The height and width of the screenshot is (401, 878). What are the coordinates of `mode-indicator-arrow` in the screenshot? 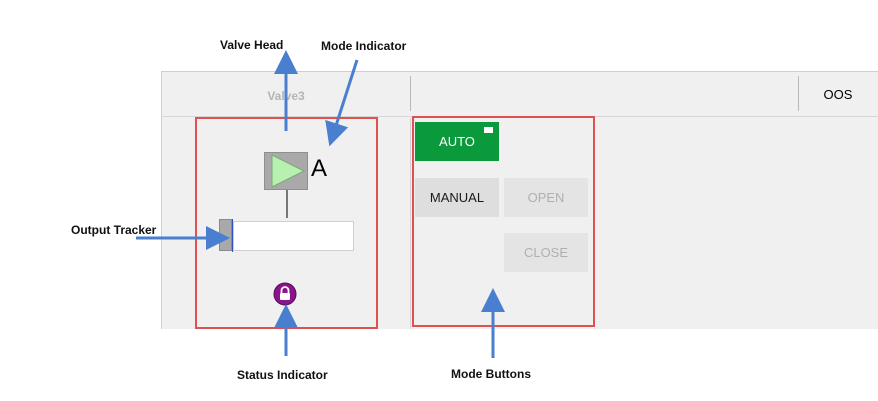 It's located at (342, 103).